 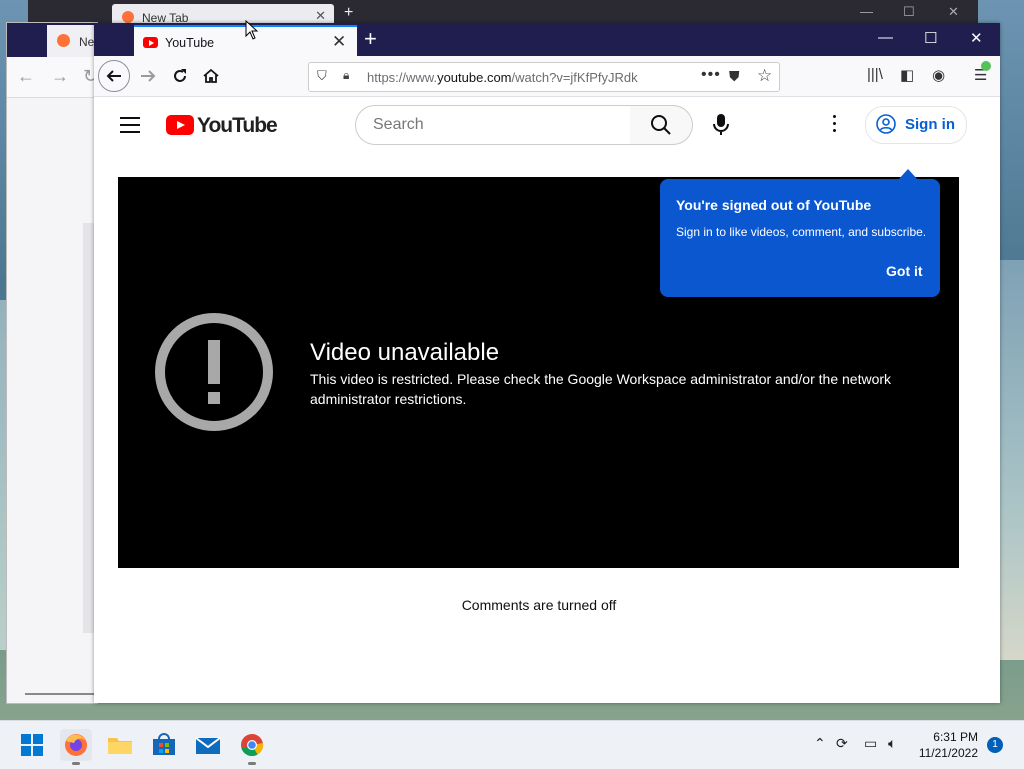 What do you see at coordinates (72, 41) in the screenshot?
I see `background-tab-2: Ne` at bounding box center [72, 41].